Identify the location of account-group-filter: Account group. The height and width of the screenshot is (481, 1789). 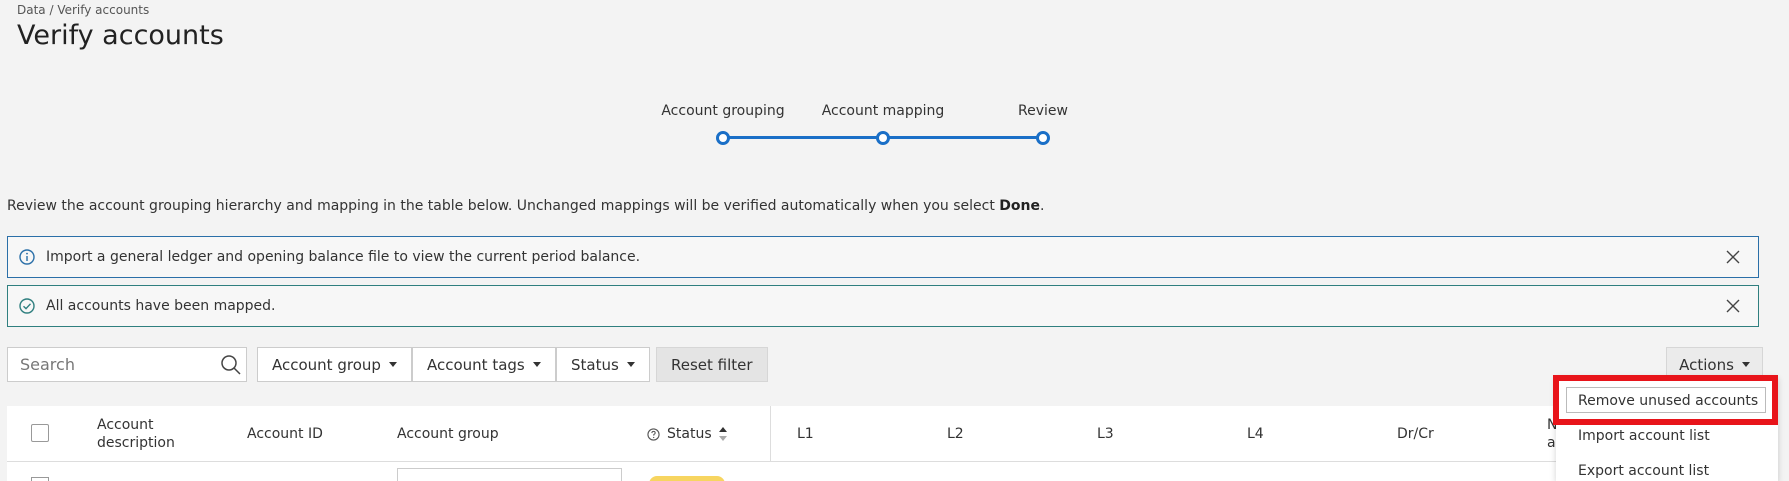
(334, 364).